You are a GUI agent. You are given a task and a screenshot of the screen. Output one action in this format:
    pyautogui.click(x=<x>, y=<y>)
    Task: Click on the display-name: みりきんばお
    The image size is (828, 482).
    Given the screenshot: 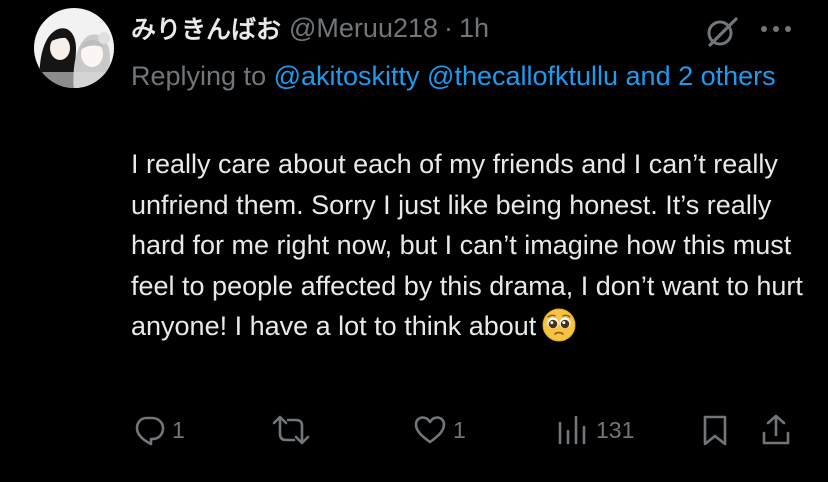 What is the action you would take?
    pyautogui.click(x=206, y=28)
    